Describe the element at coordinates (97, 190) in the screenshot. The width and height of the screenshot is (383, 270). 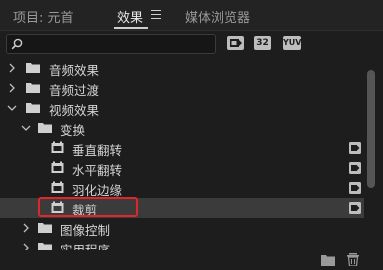
I see `tree-item-label: 羽化边缘` at that location.